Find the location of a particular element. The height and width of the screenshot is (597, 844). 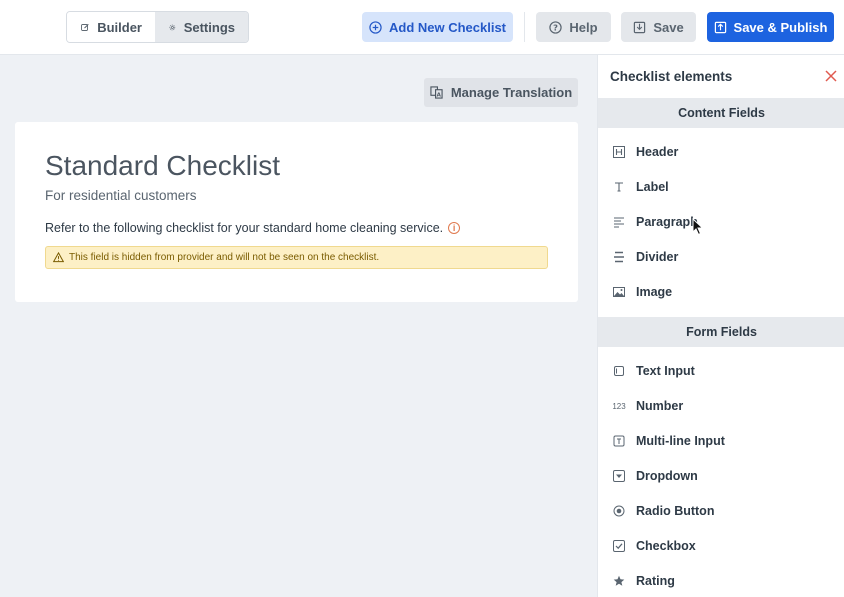

element-dropdown: Dropdown is located at coordinates (721, 476).